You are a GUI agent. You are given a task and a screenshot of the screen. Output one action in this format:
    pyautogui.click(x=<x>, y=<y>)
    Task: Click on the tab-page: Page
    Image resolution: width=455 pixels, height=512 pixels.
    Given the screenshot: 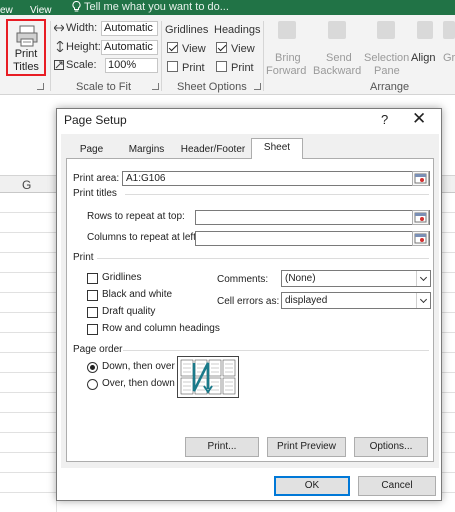 What is the action you would take?
    pyautogui.click(x=91, y=149)
    